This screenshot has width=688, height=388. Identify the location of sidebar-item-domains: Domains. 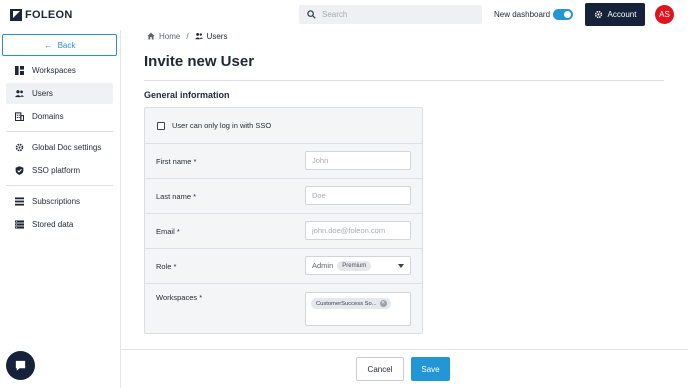
(59, 116).